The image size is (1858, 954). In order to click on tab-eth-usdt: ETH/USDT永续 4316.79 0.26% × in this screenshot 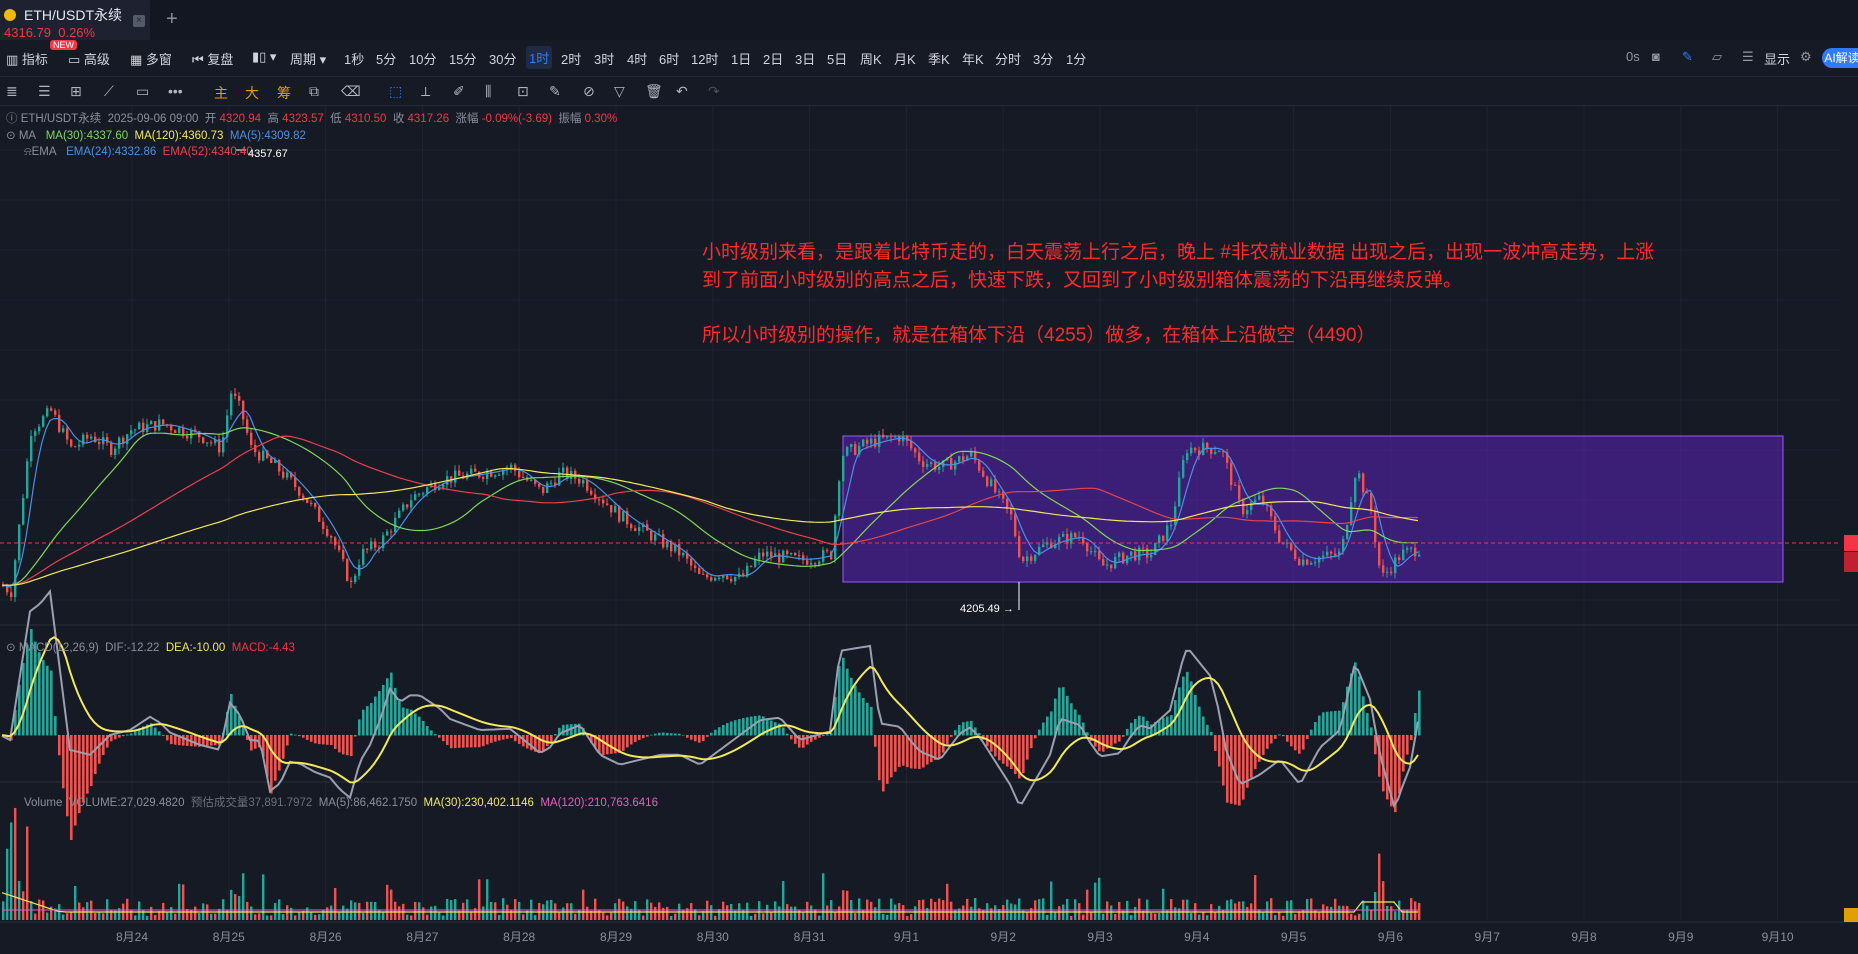, I will do `click(75, 20)`.